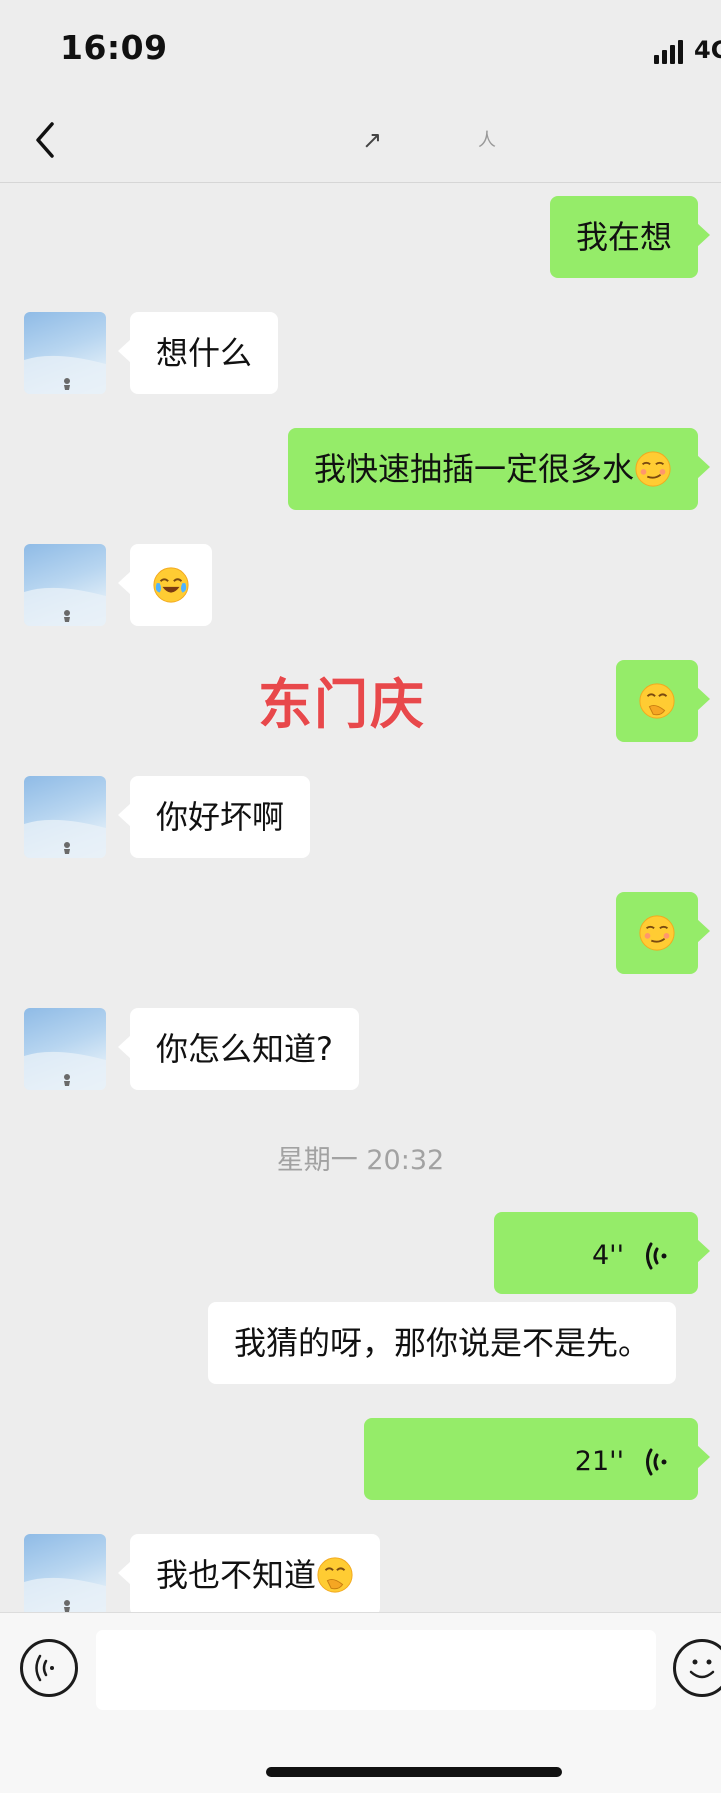  I want to click on home-indicator, so click(414, 1772).